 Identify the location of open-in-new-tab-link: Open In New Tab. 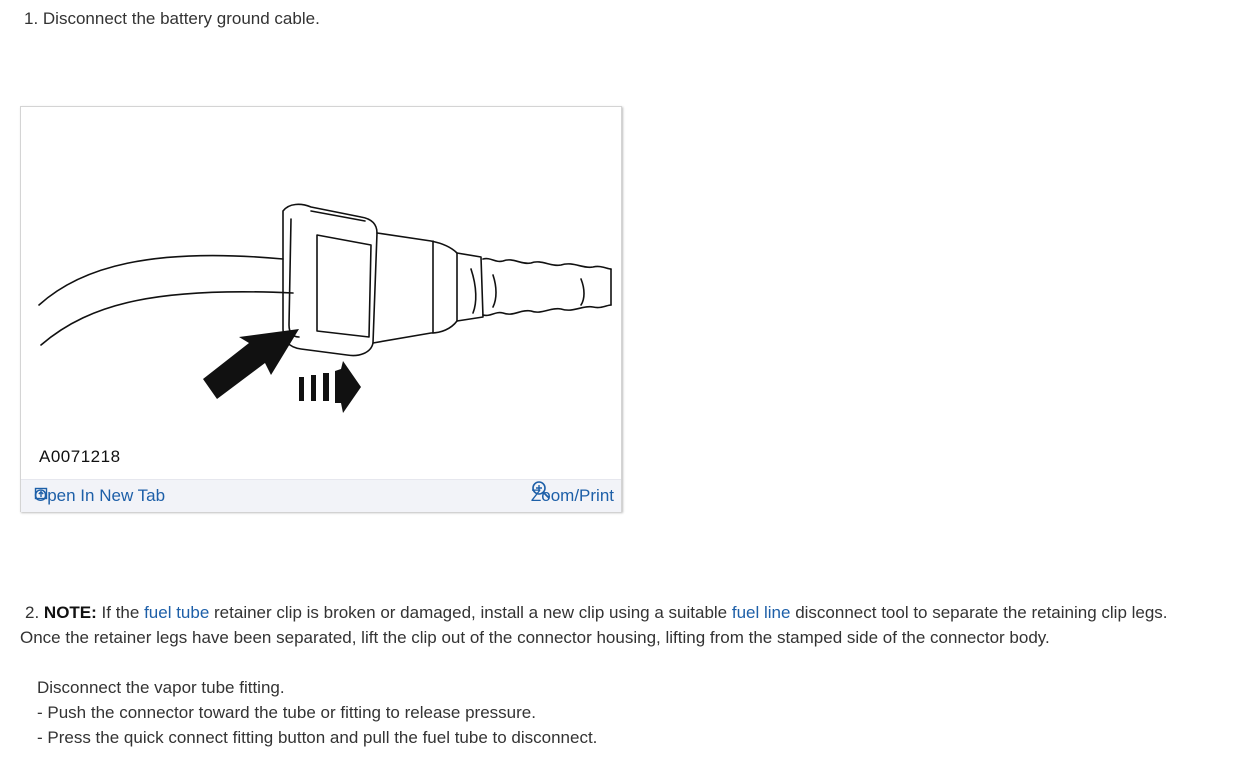
(99, 496).